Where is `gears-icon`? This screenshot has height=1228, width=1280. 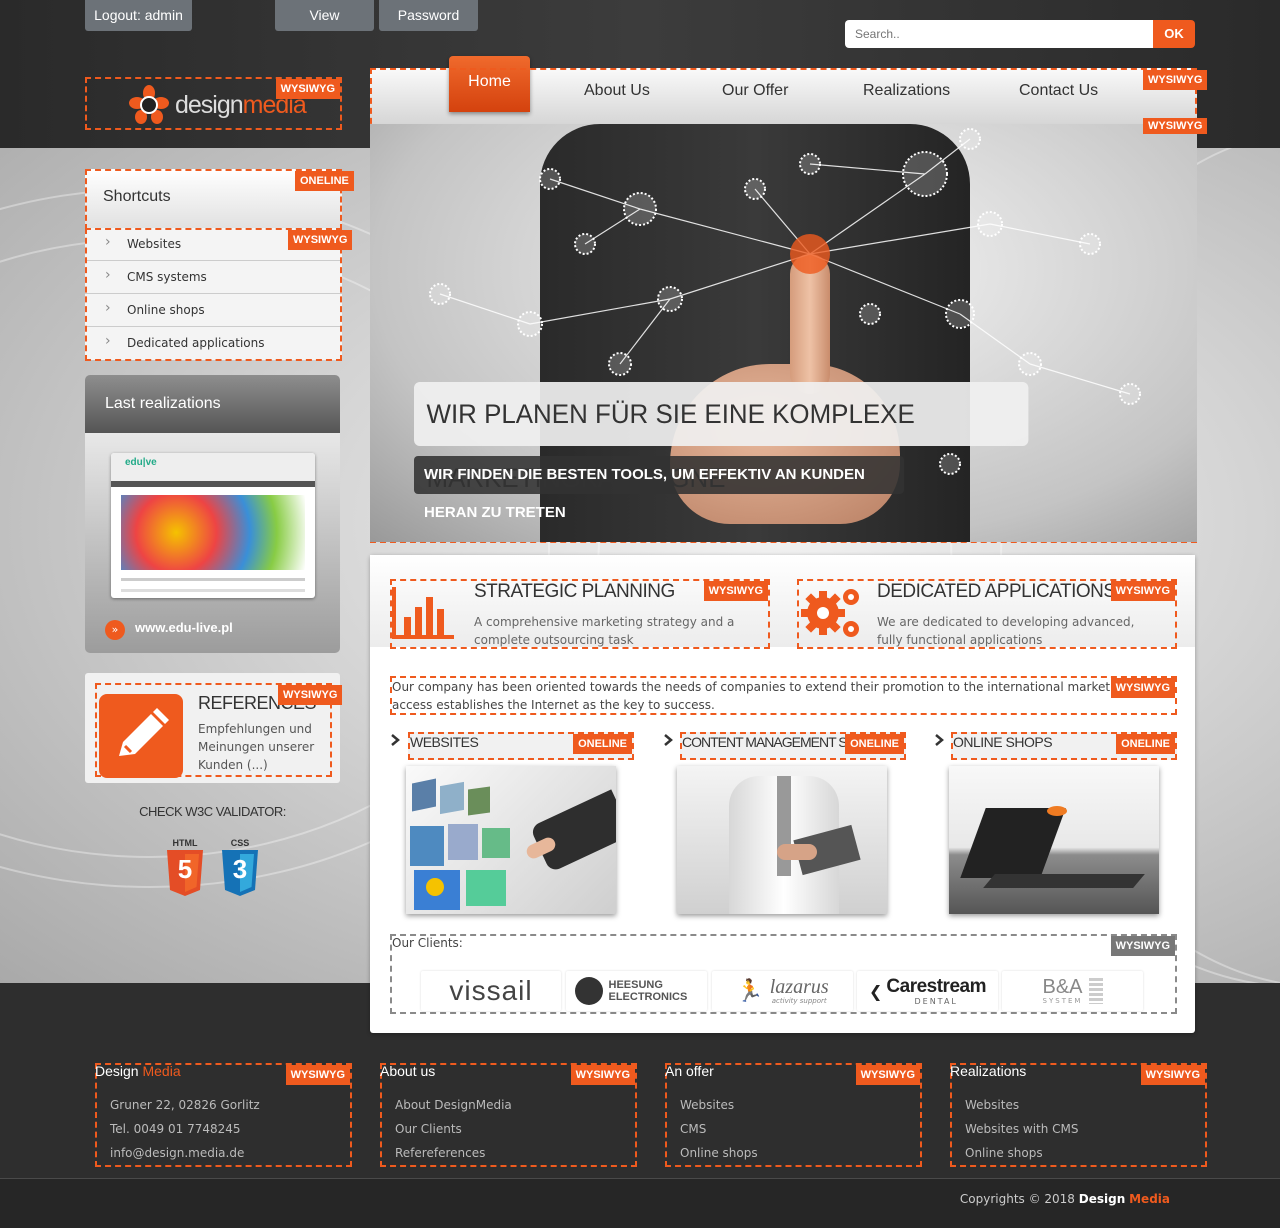 gears-icon is located at coordinates (830, 613).